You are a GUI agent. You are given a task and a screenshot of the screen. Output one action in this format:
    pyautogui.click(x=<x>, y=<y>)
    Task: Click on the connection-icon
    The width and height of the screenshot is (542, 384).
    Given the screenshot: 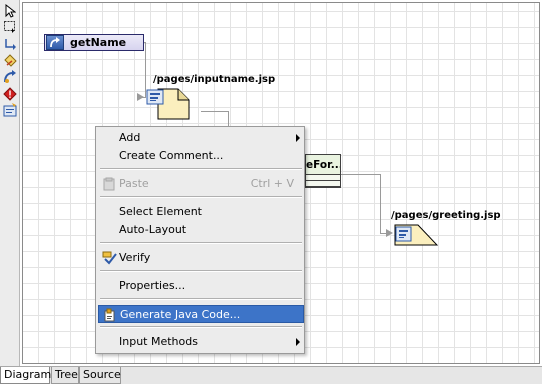 What is the action you would take?
    pyautogui.click(x=10, y=43)
    